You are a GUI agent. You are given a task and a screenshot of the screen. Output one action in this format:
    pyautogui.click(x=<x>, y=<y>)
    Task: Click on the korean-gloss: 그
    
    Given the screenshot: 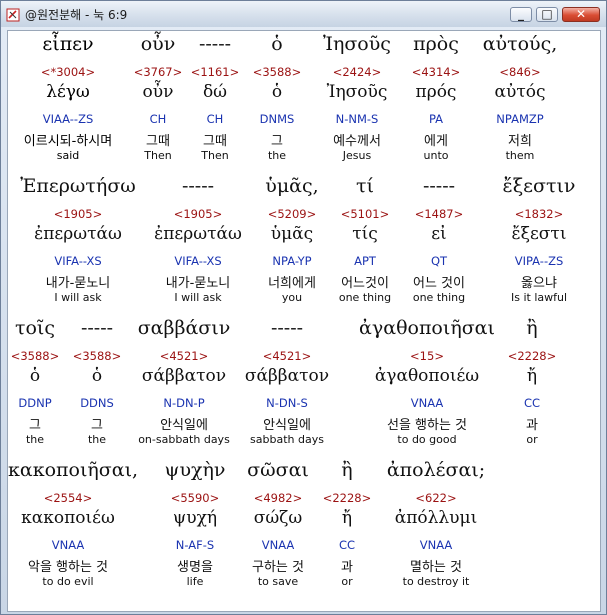 What is the action you would take?
    pyautogui.click(x=35, y=425)
    